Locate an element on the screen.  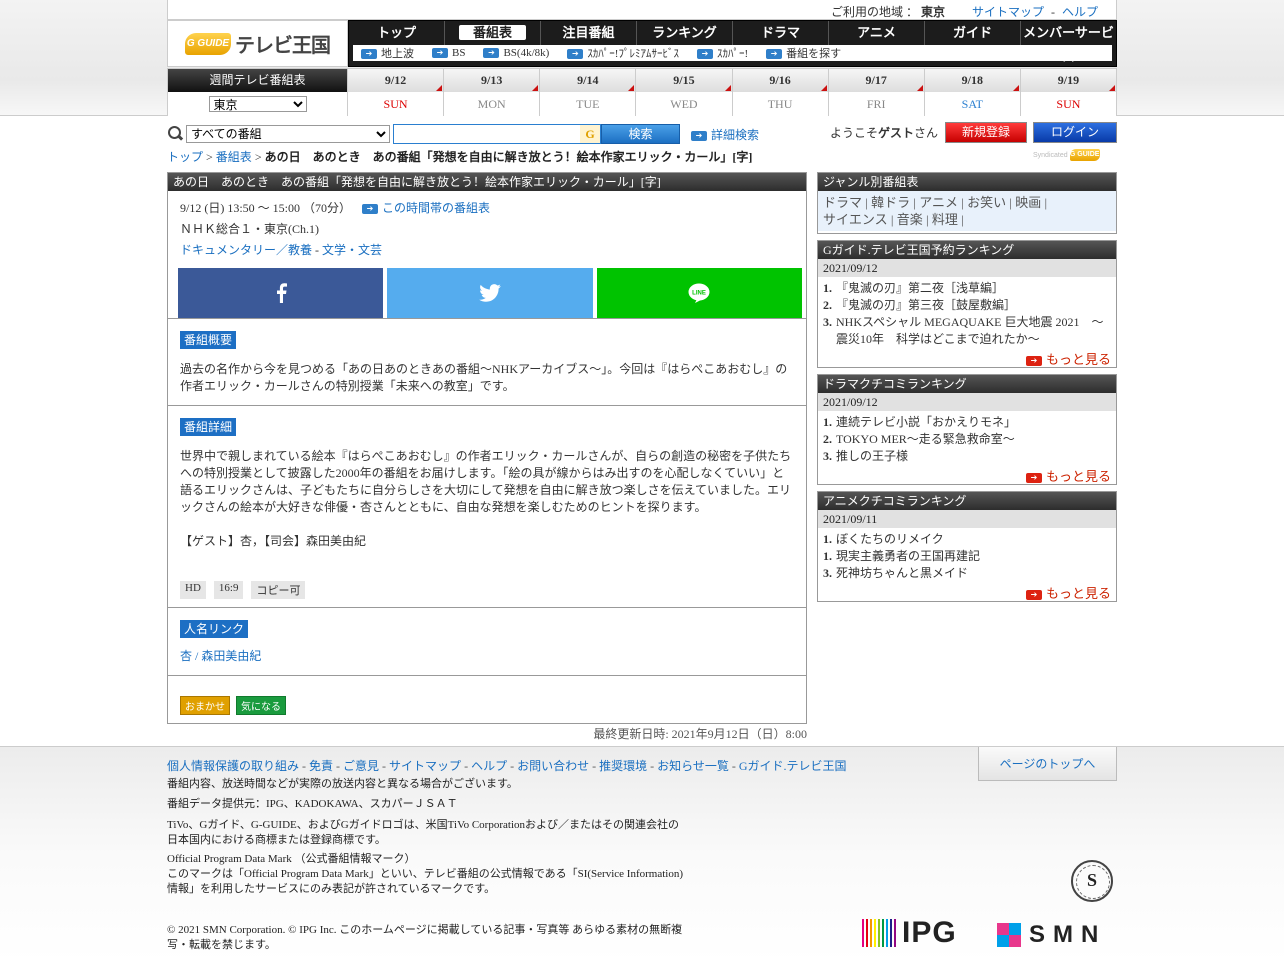
genre-link: お笑い is located at coordinates (986, 202).